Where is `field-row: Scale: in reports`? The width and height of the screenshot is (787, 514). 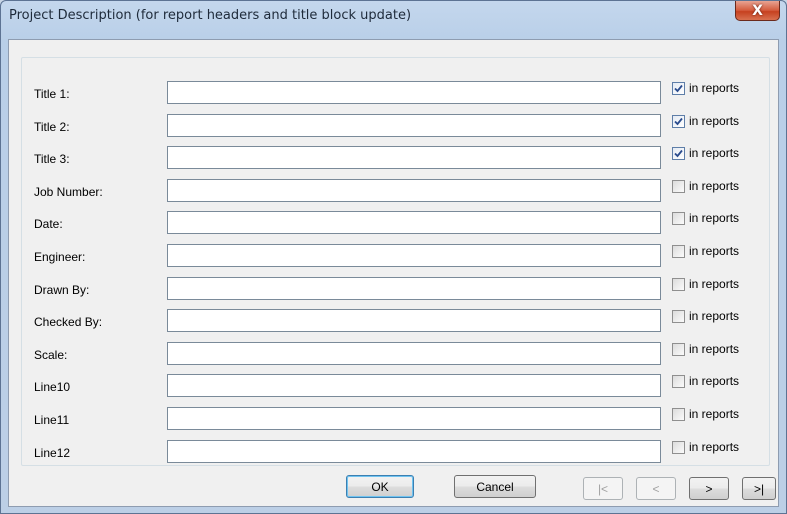
field-row: Scale: in reports is located at coordinates (394, 355).